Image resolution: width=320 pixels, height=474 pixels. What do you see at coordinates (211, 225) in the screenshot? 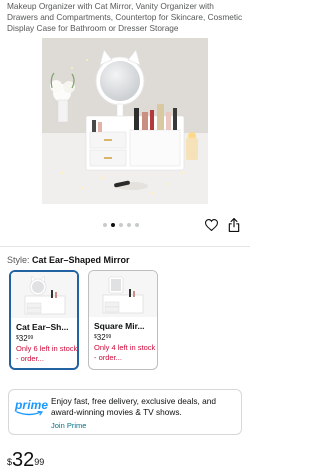
I see `heart-icon` at bounding box center [211, 225].